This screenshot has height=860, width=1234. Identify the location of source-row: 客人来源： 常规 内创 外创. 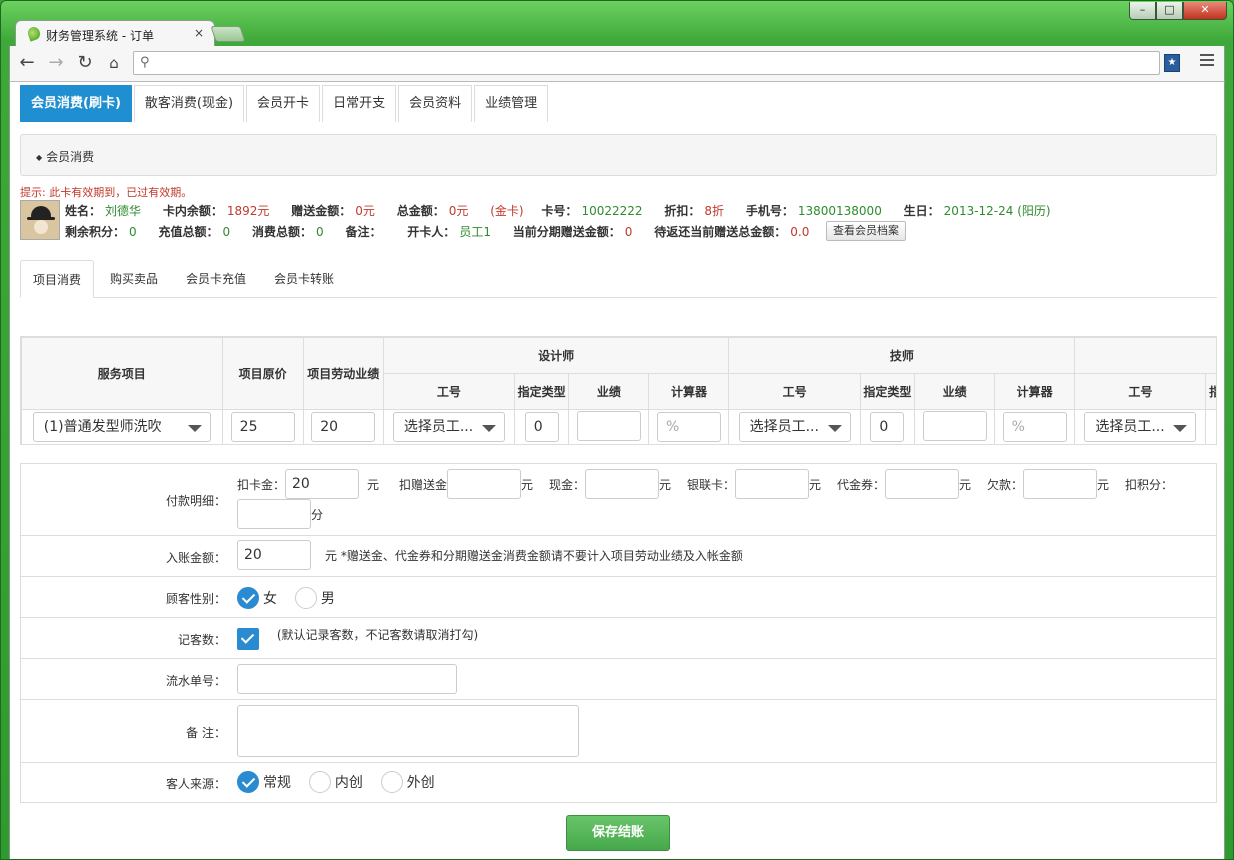
(618, 782).